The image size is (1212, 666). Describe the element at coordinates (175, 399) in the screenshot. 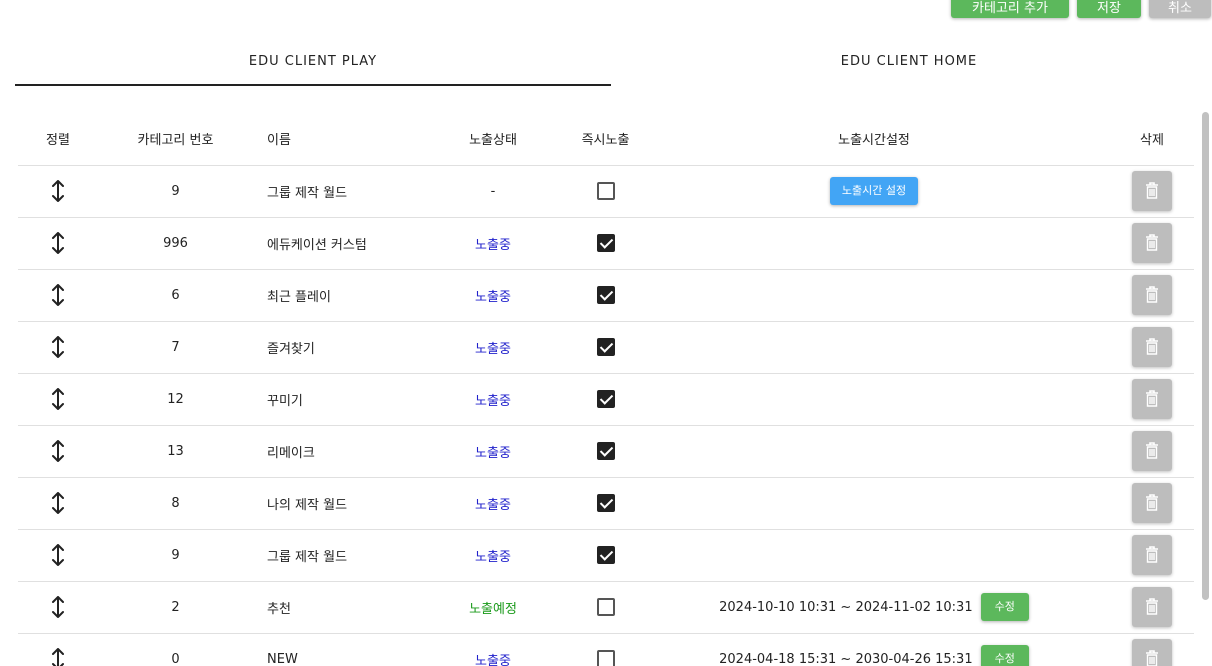

I see `category-number: 12` at that location.